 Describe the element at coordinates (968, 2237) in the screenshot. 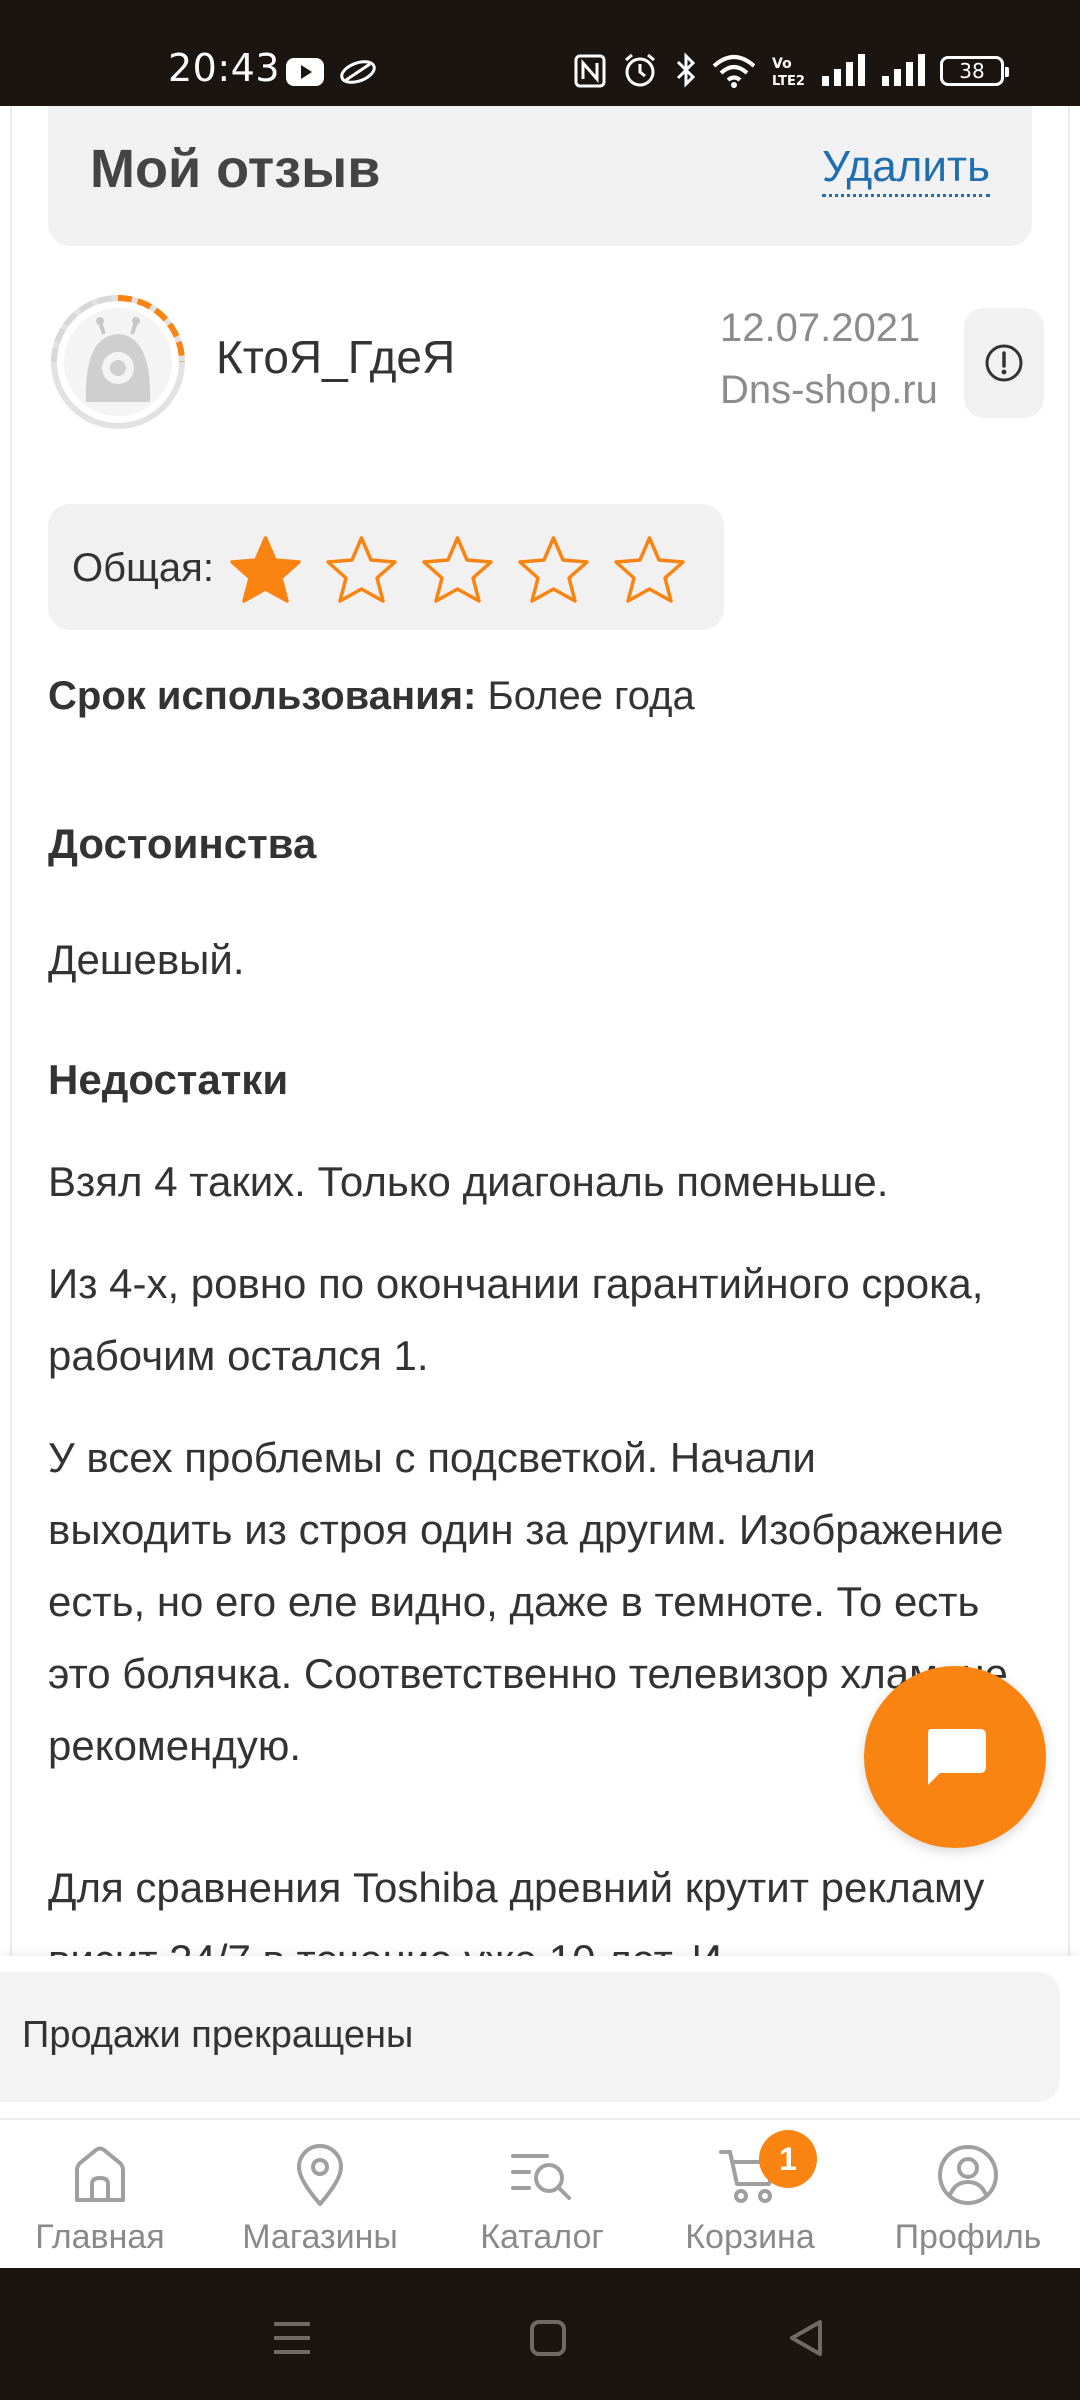

I see `nav-label-profile: Профиль` at that location.